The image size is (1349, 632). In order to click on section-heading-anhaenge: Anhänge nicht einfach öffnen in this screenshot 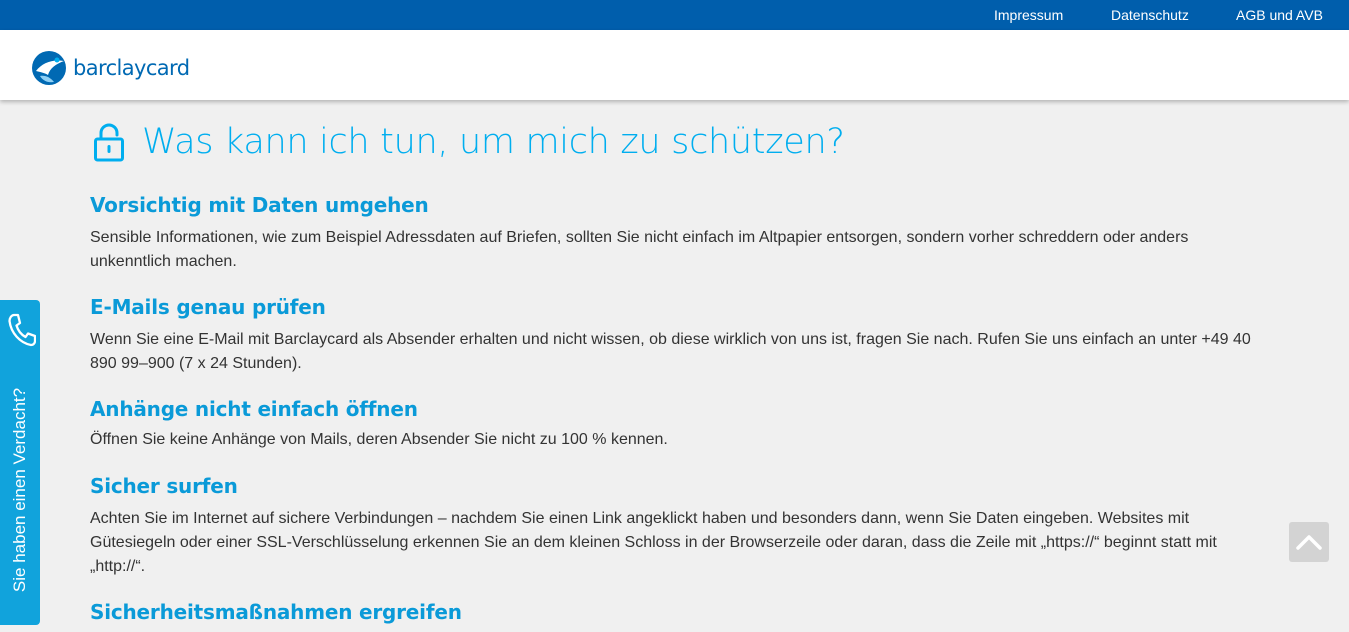, I will do `click(254, 409)`.